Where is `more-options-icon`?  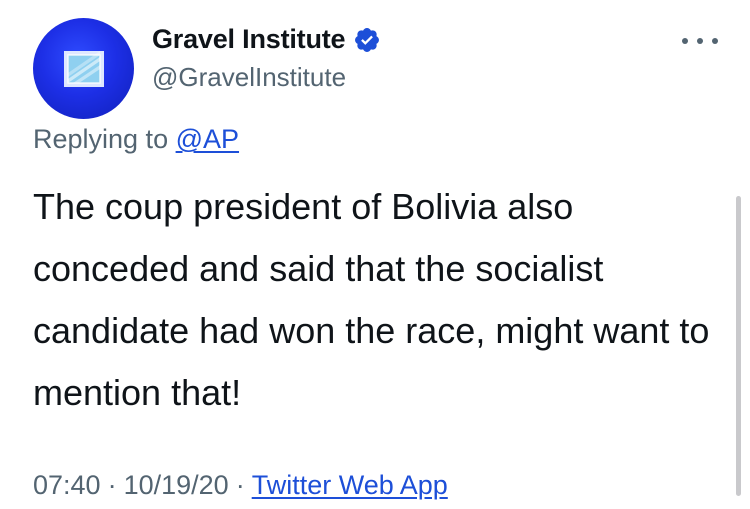
more-options-icon is located at coordinates (700, 41).